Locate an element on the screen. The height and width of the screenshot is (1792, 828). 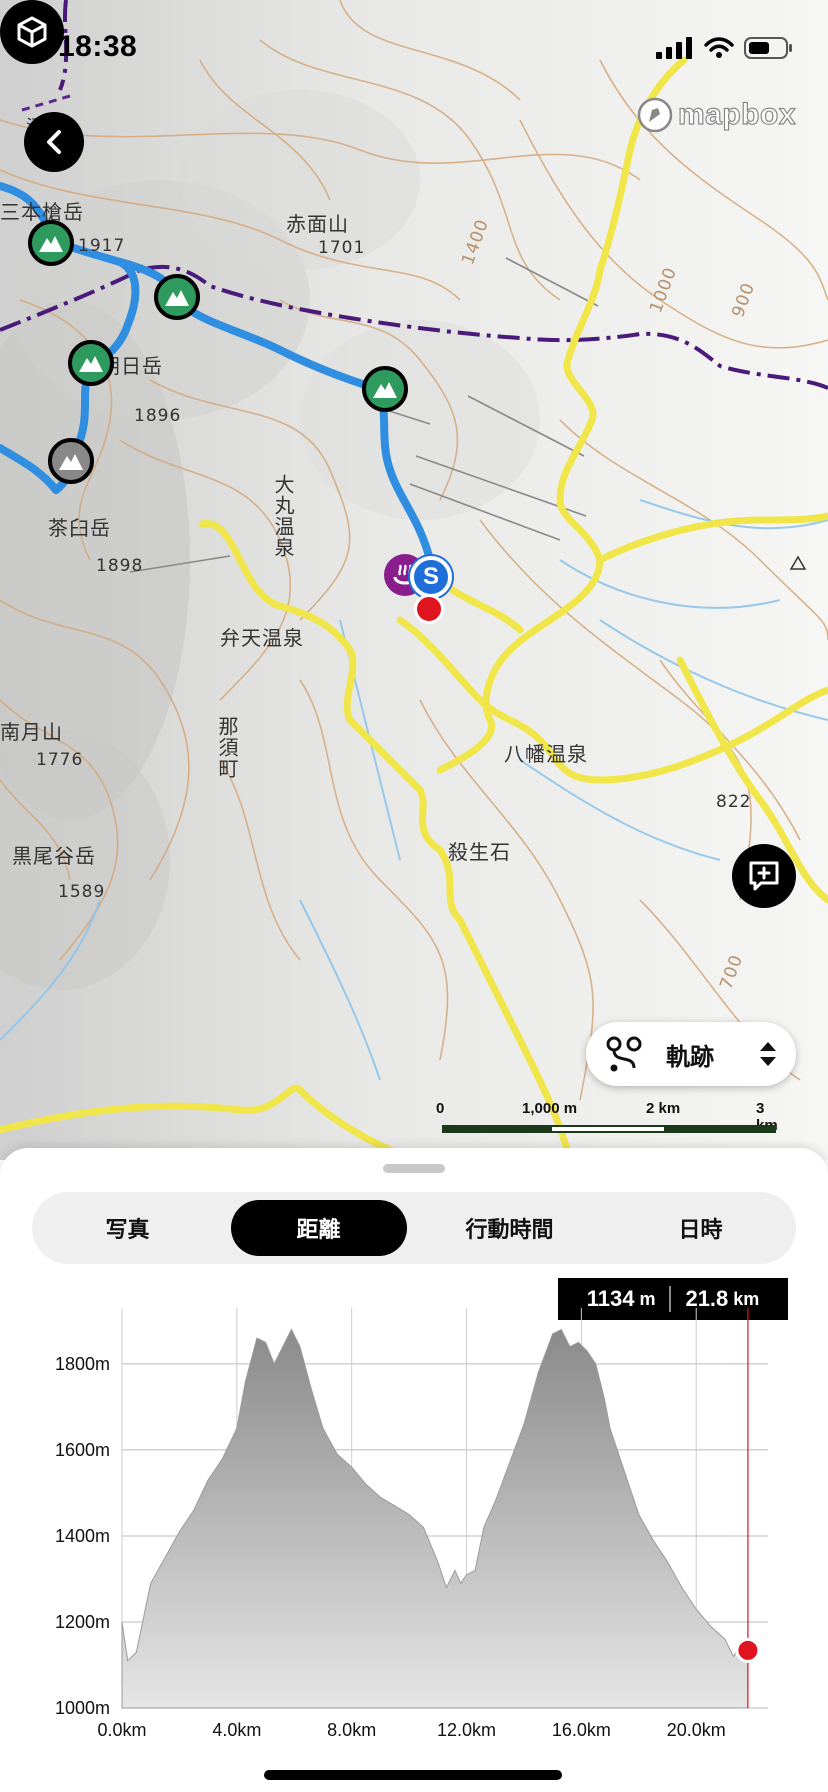
note-plus-icon is located at coordinates (764, 876).